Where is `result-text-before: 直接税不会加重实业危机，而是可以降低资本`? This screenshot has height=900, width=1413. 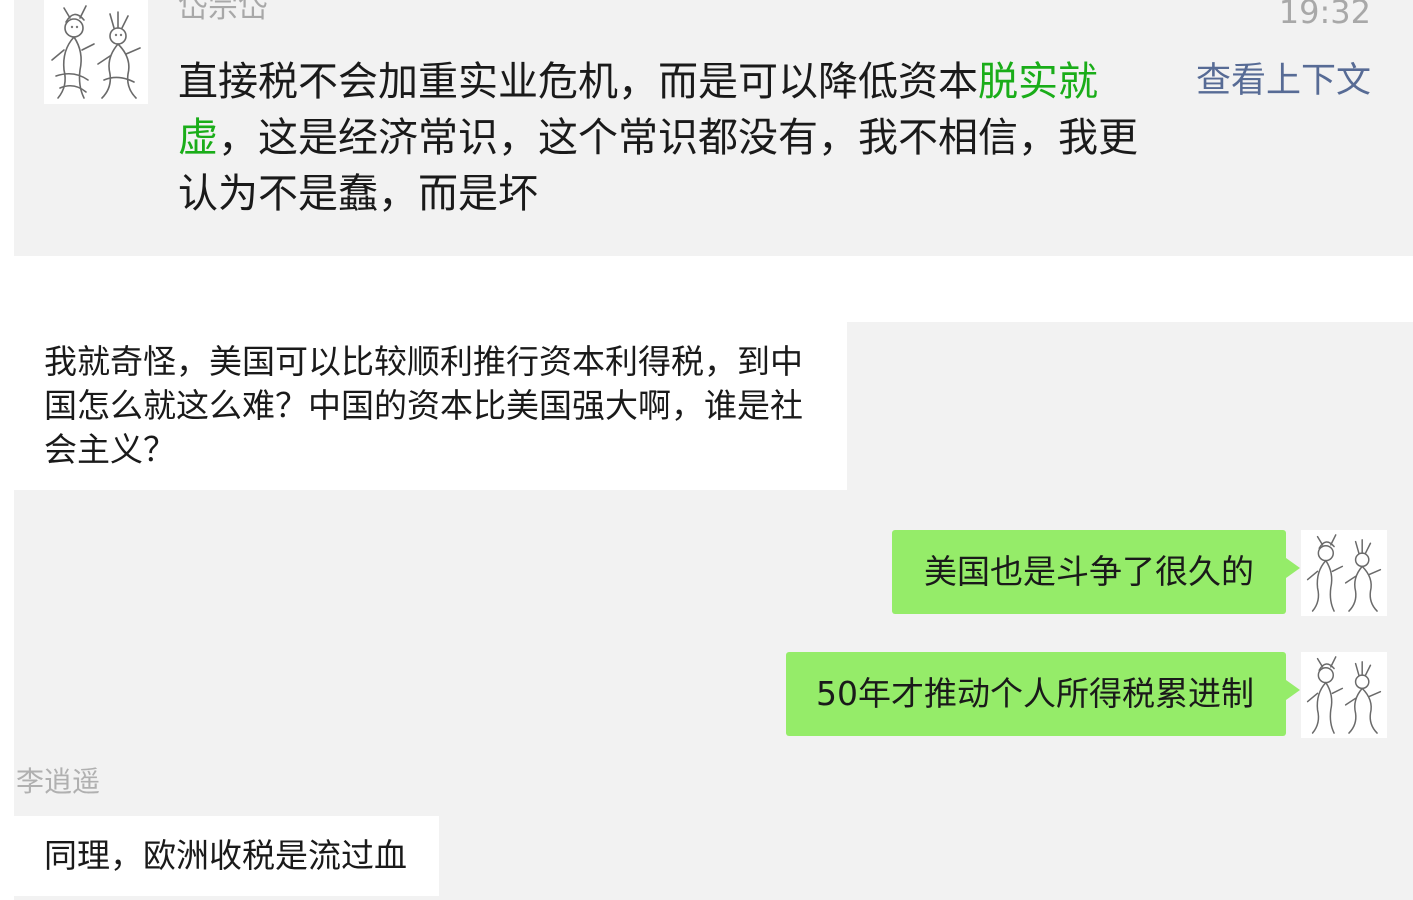
result-text-before: 直接税不会加重实业危机，而是可以降低资本 is located at coordinates (578, 82).